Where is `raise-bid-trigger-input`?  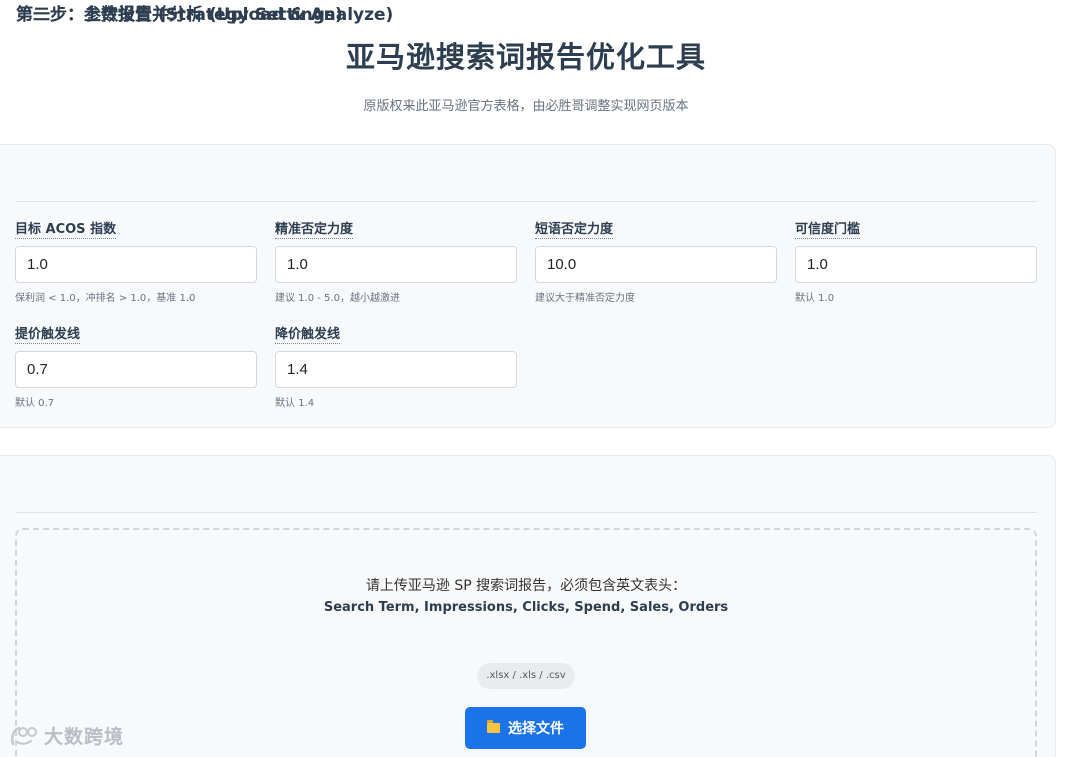 raise-bid-trigger-input is located at coordinates (136, 369).